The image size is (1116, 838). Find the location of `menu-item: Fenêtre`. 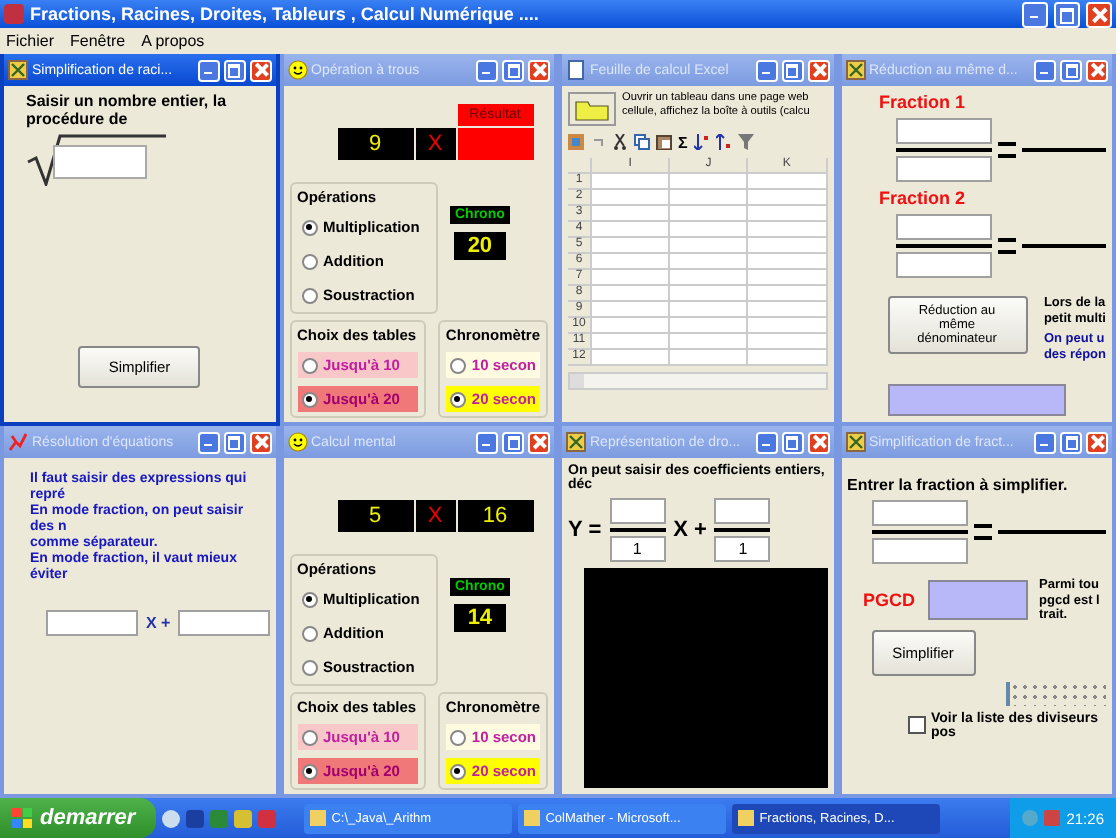

menu-item: Fenêtre is located at coordinates (98, 41).